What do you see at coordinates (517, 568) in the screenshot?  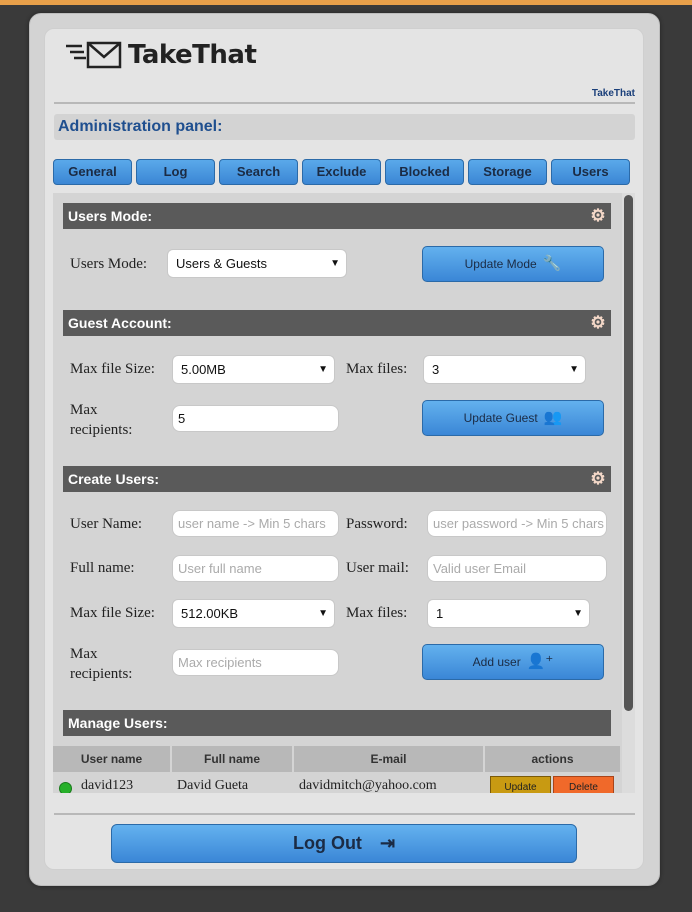 I see `user-mail-input: Valid user Email` at bounding box center [517, 568].